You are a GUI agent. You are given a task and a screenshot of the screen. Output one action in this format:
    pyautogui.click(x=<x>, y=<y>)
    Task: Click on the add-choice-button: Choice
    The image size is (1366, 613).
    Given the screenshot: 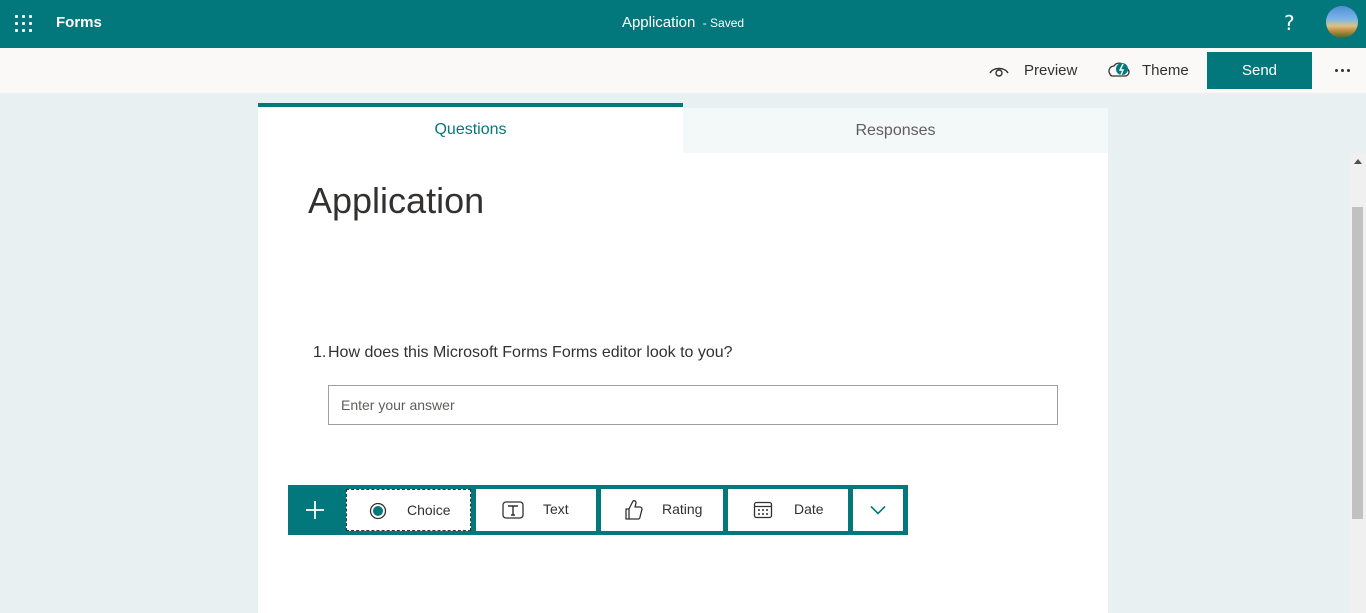 What is the action you would take?
    pyautogui.click(x=408, y=510)
    